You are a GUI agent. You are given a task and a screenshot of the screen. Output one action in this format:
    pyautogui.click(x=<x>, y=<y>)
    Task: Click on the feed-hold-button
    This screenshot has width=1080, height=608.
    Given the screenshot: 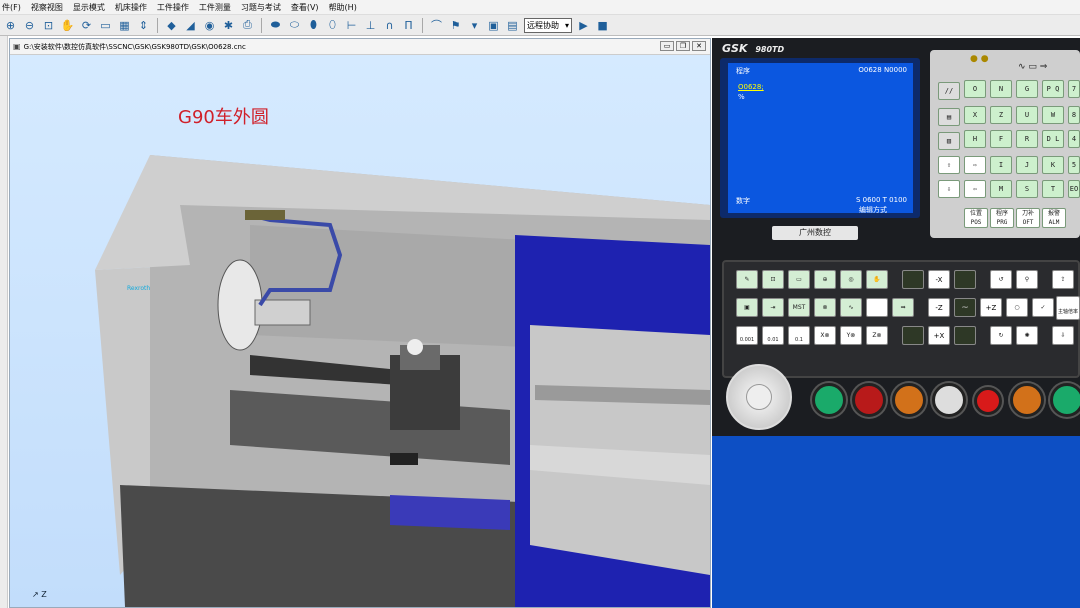 What is the action you would take?
    pyautogui.click(x=869, y=400)
    